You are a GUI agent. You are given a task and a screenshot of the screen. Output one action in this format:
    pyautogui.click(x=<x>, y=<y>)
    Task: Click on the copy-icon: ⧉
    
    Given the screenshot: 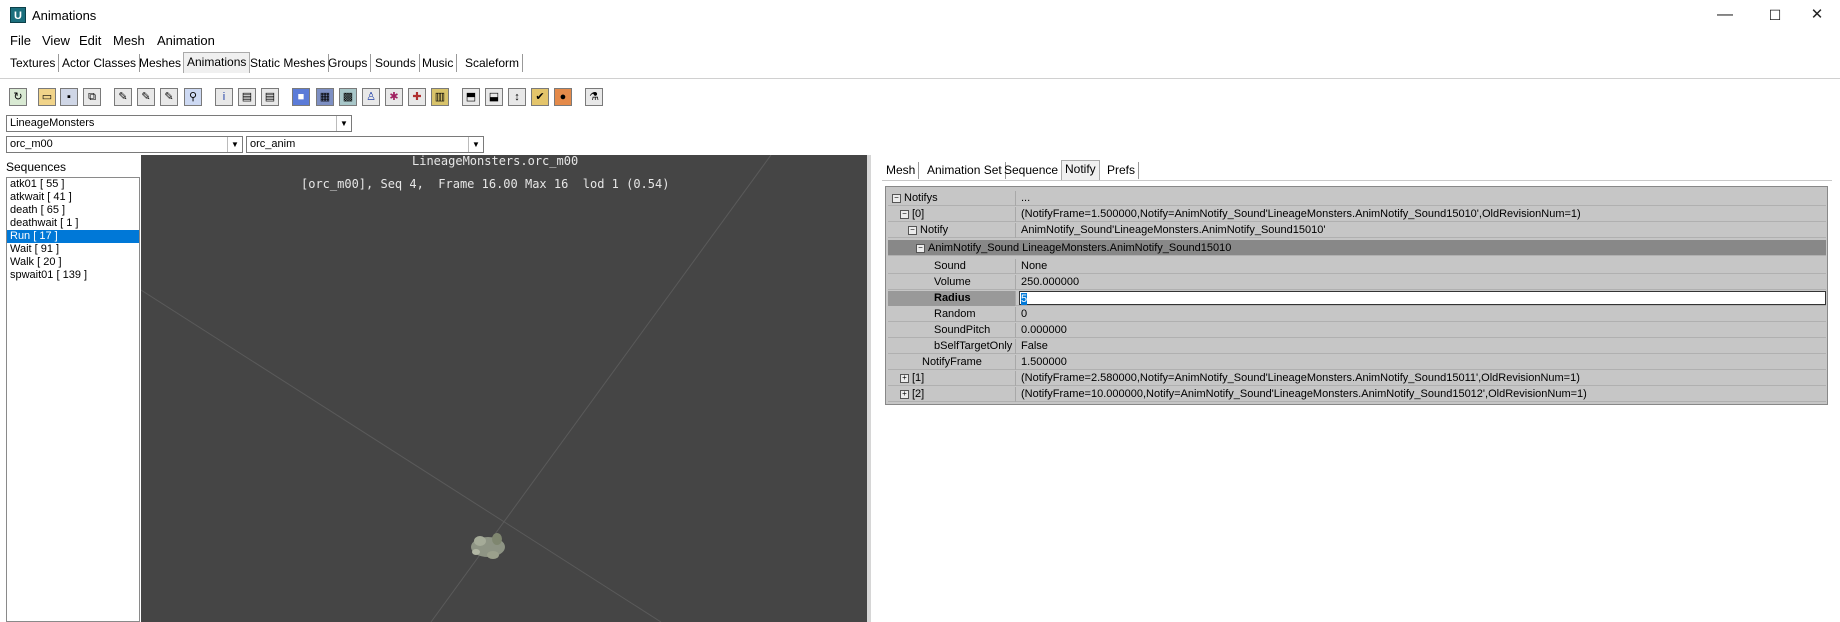 What is the action you would take?
    pyautogui.click(x=92, y=97)
    